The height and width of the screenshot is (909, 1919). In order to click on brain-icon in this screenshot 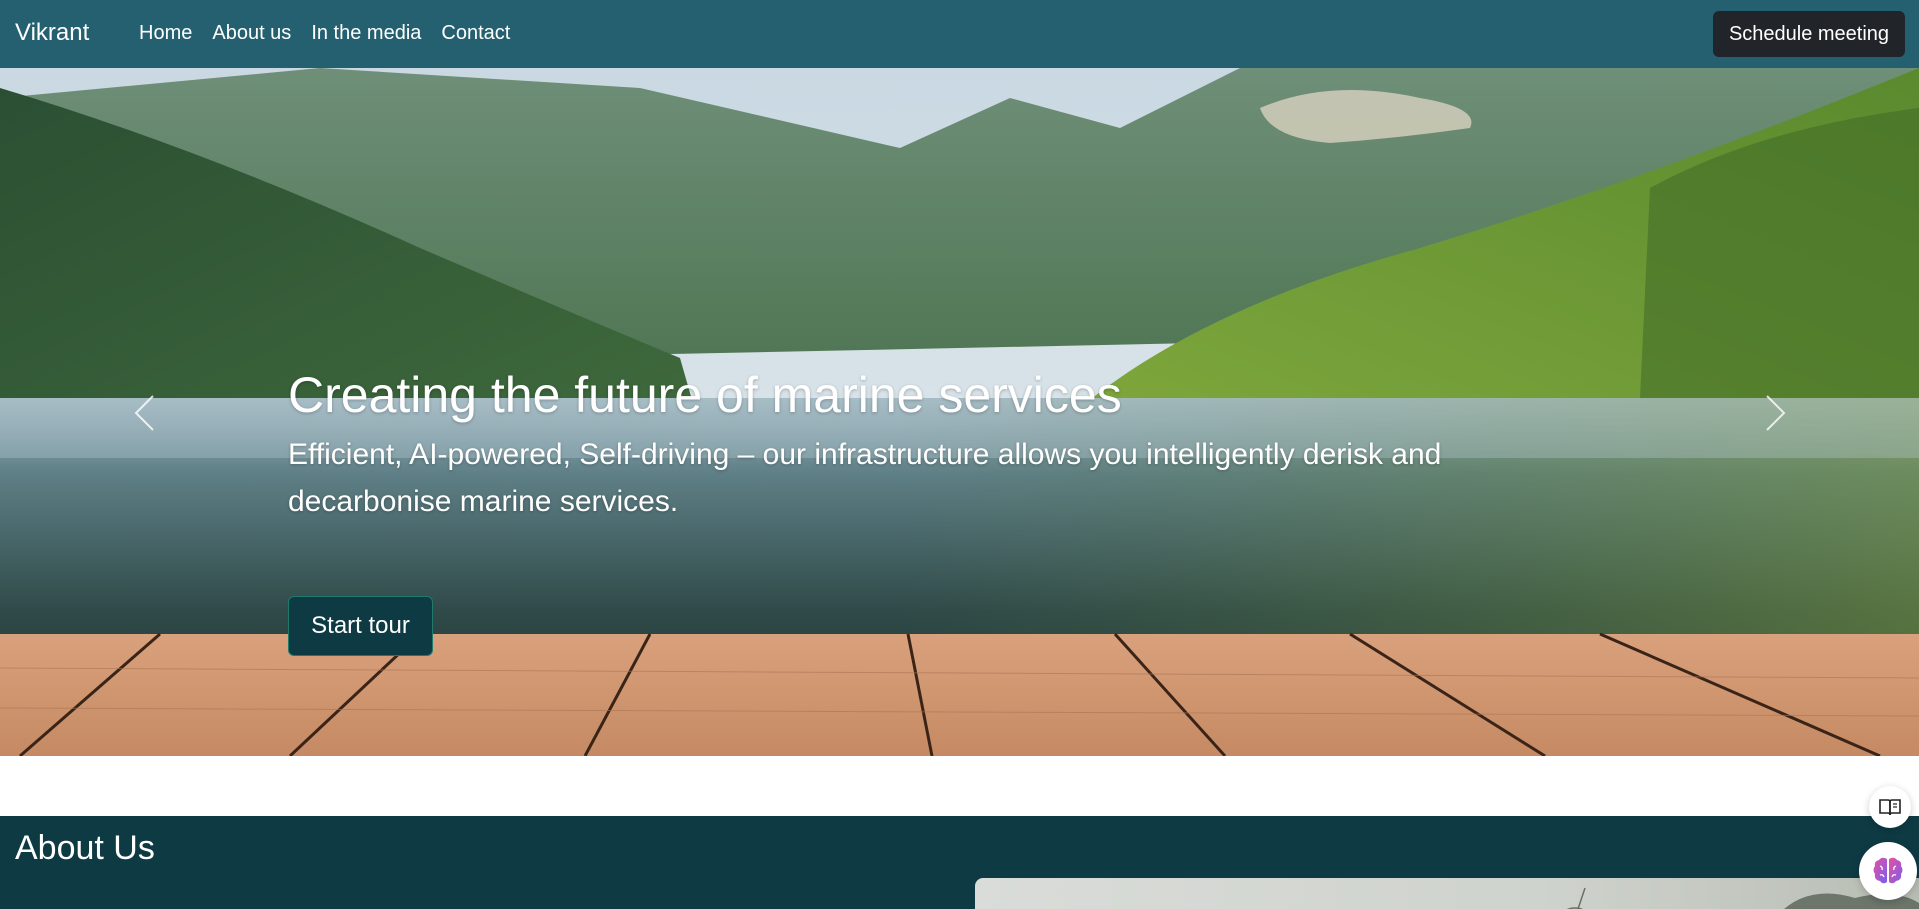, I will do `click(1888, 870)`.